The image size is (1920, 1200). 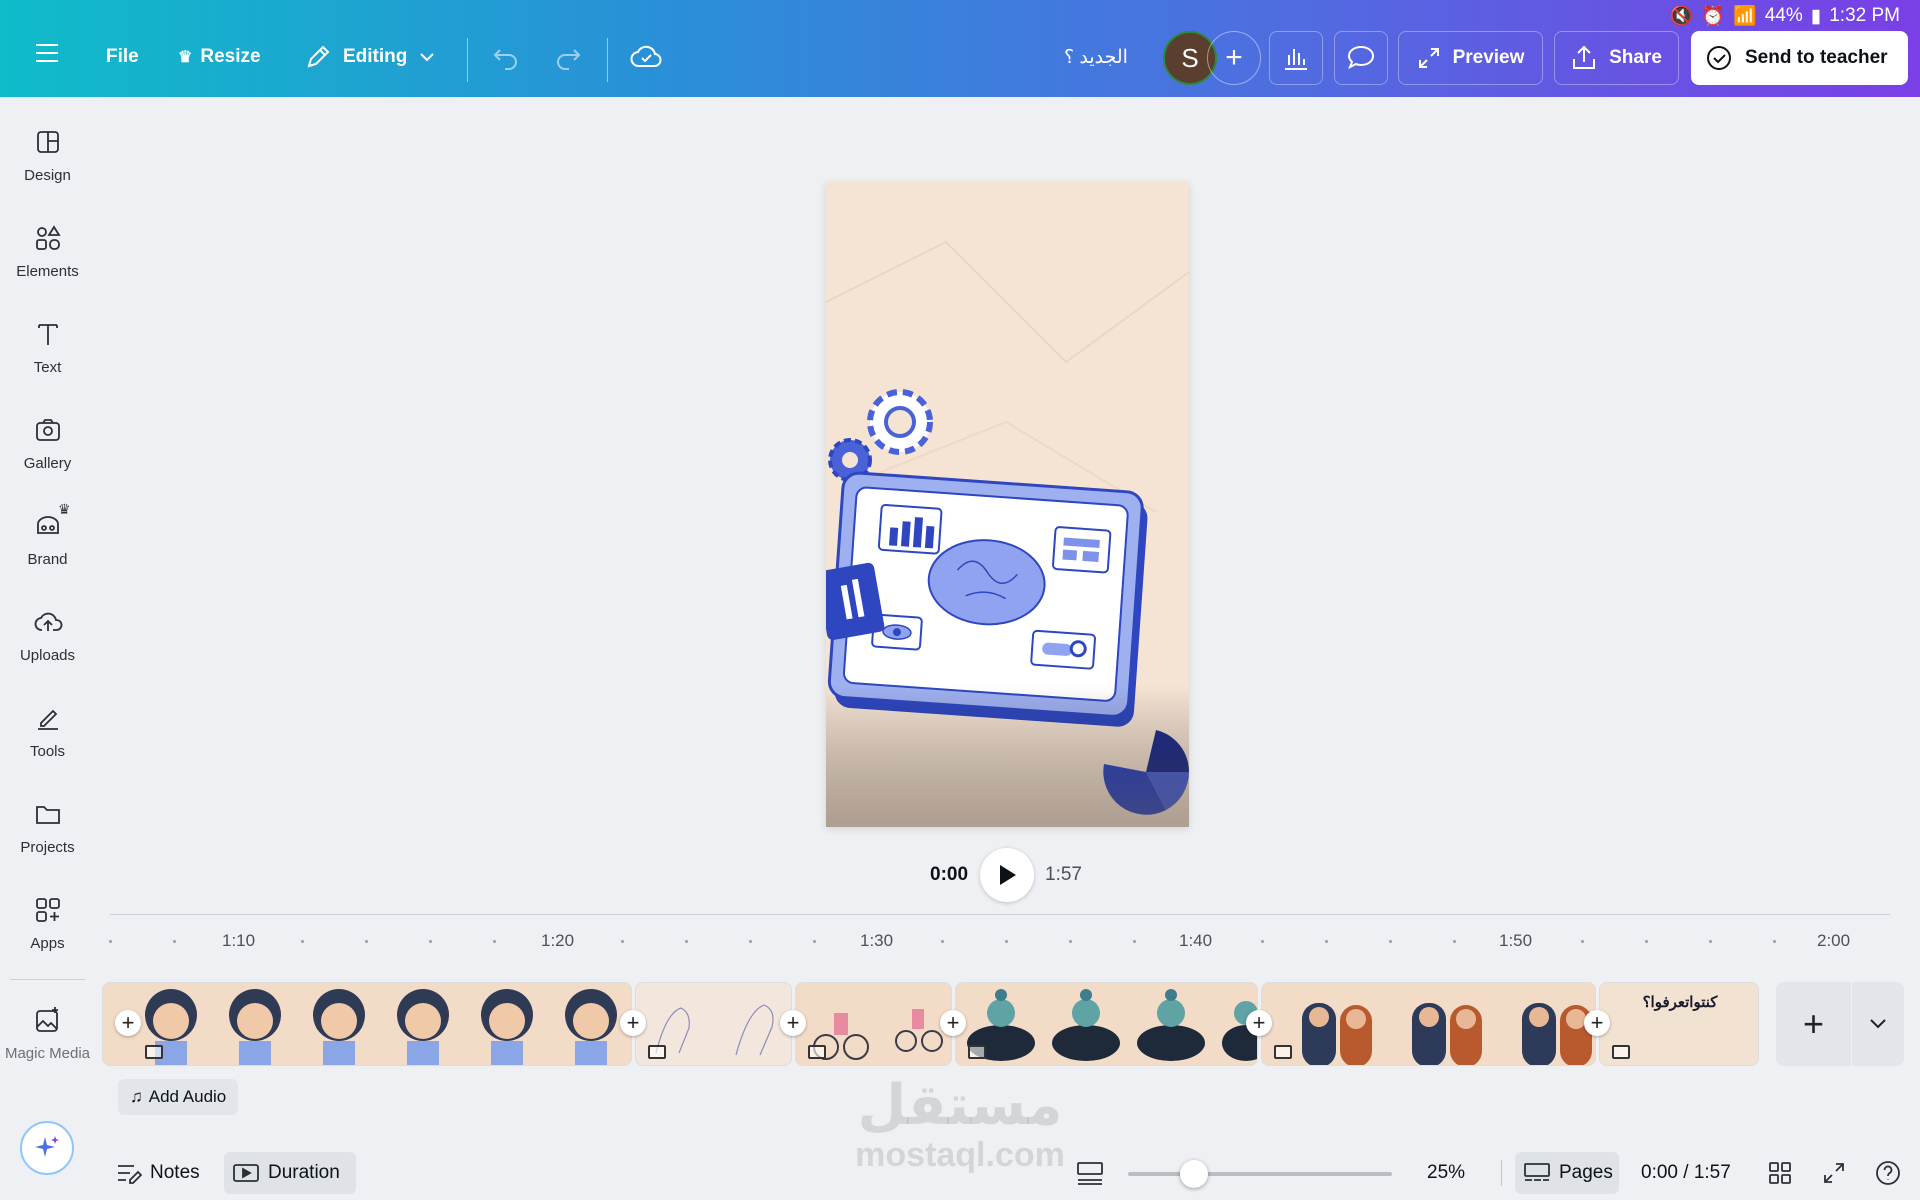 I want to click on clip-meditate, so click(x=1106, y=1024).